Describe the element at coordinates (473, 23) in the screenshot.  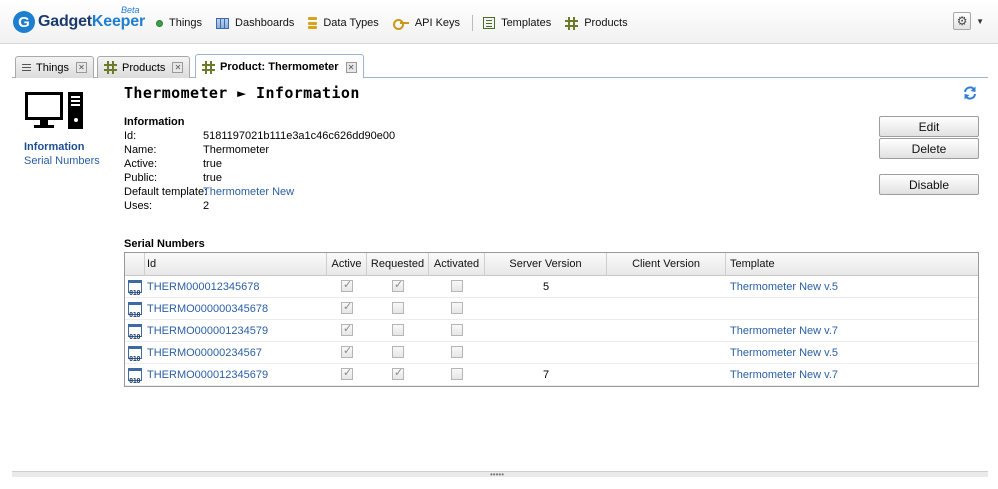
I see `nav-separator` at that location.